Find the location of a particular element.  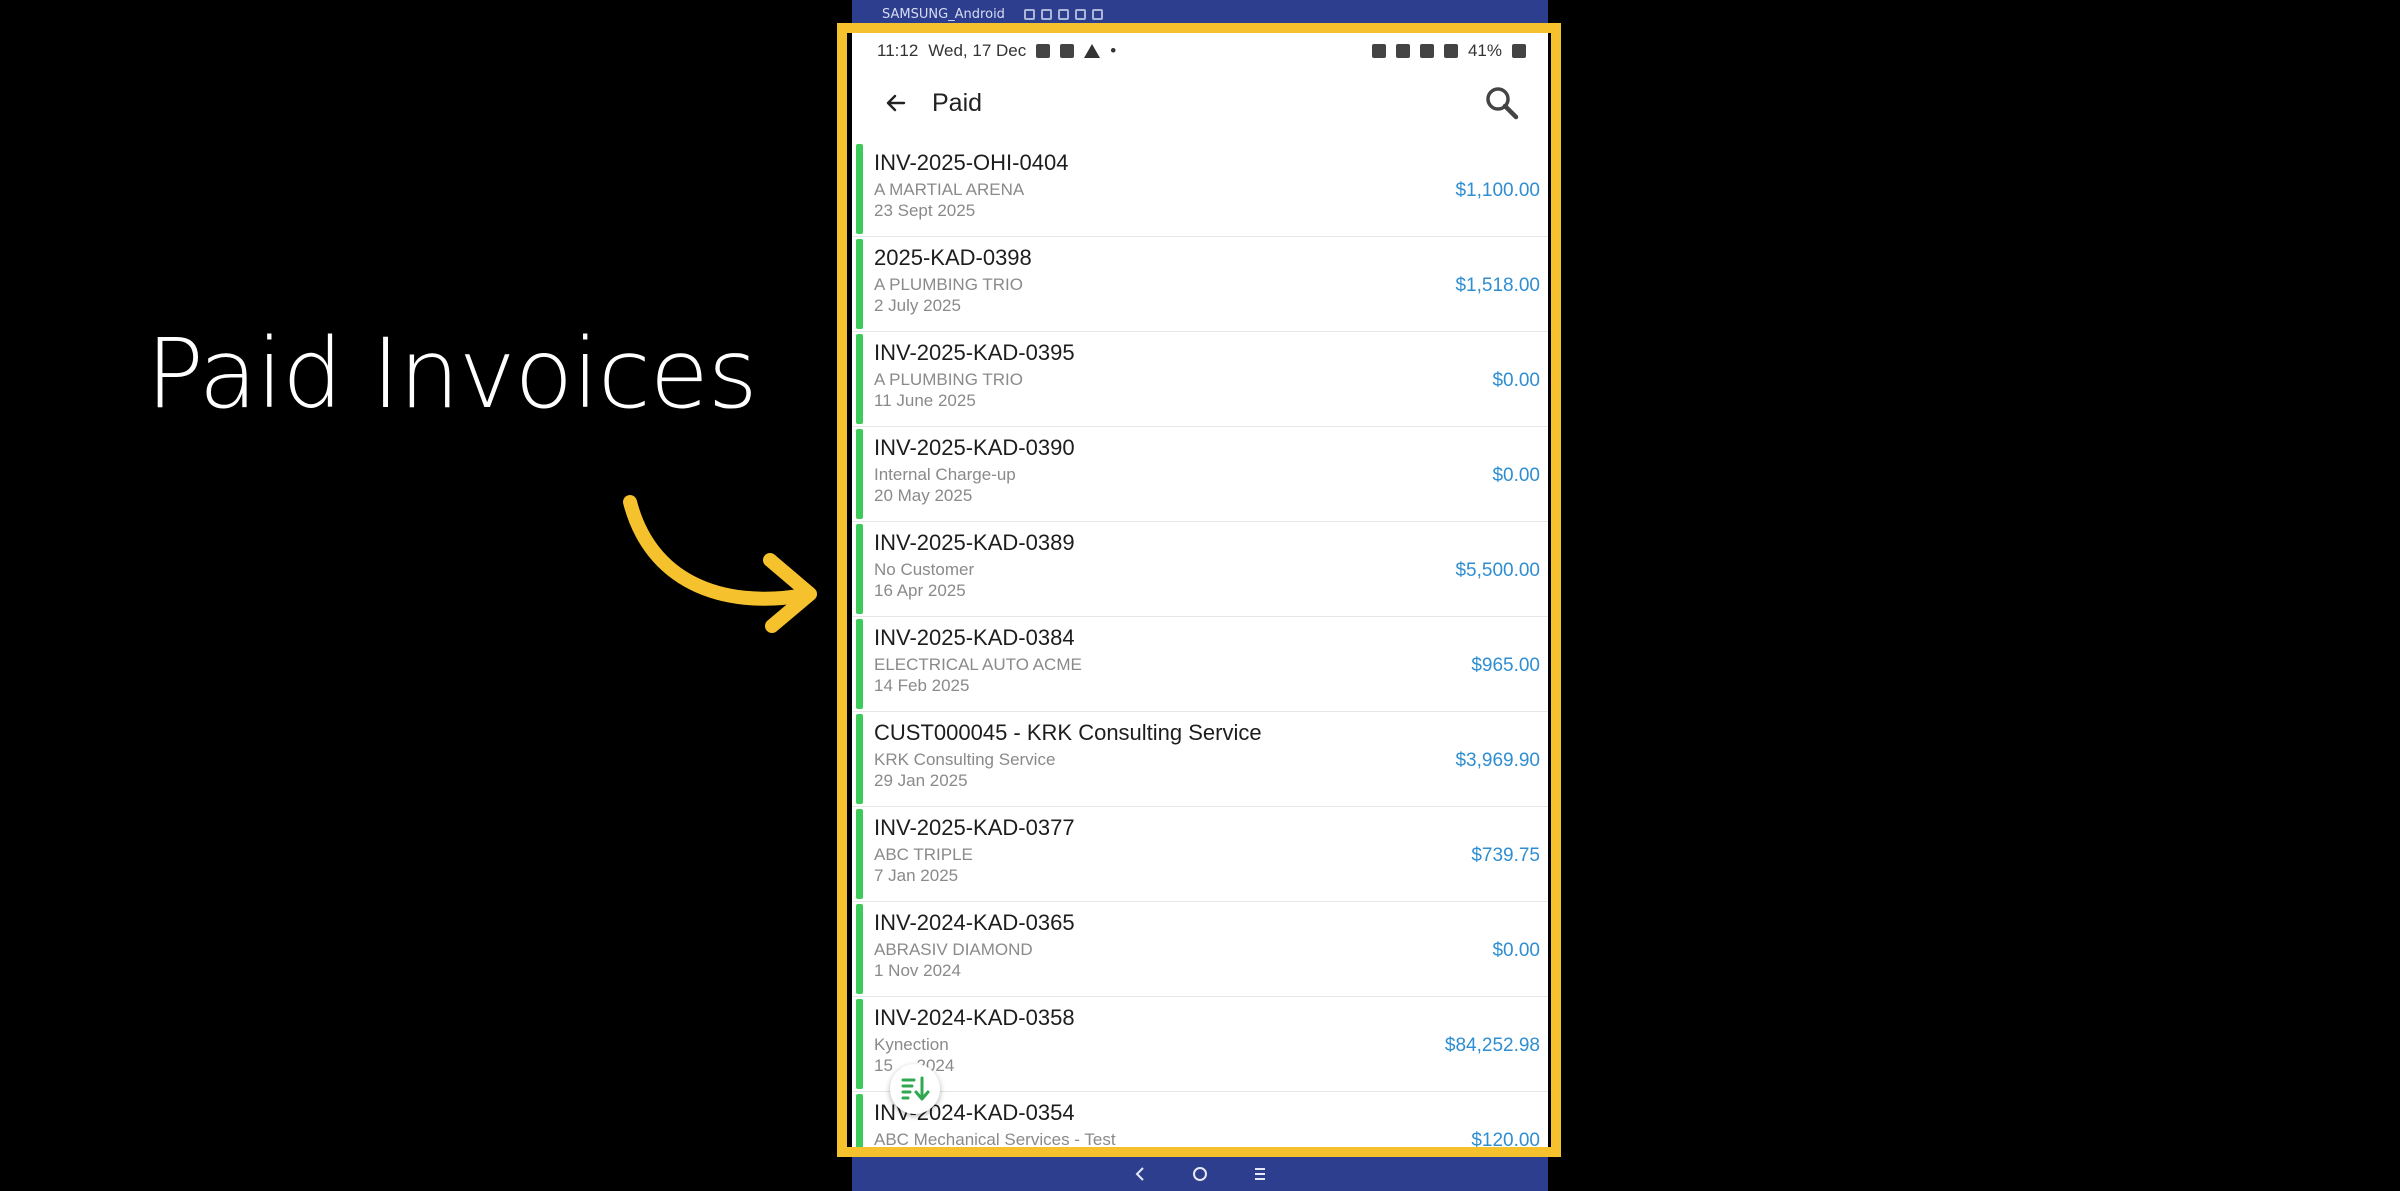

location-icon is located at coordinates (1402, 51).